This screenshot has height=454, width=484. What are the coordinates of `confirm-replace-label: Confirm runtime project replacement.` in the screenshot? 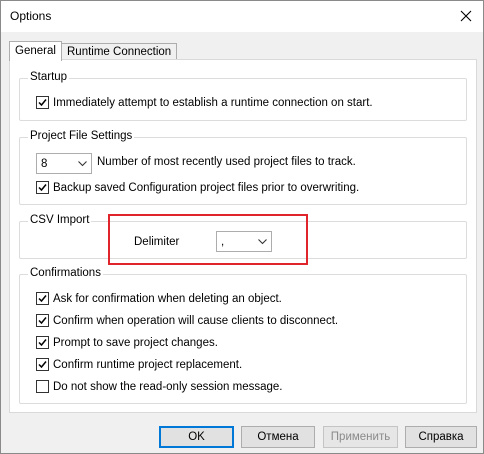 It's located at (148, 364).